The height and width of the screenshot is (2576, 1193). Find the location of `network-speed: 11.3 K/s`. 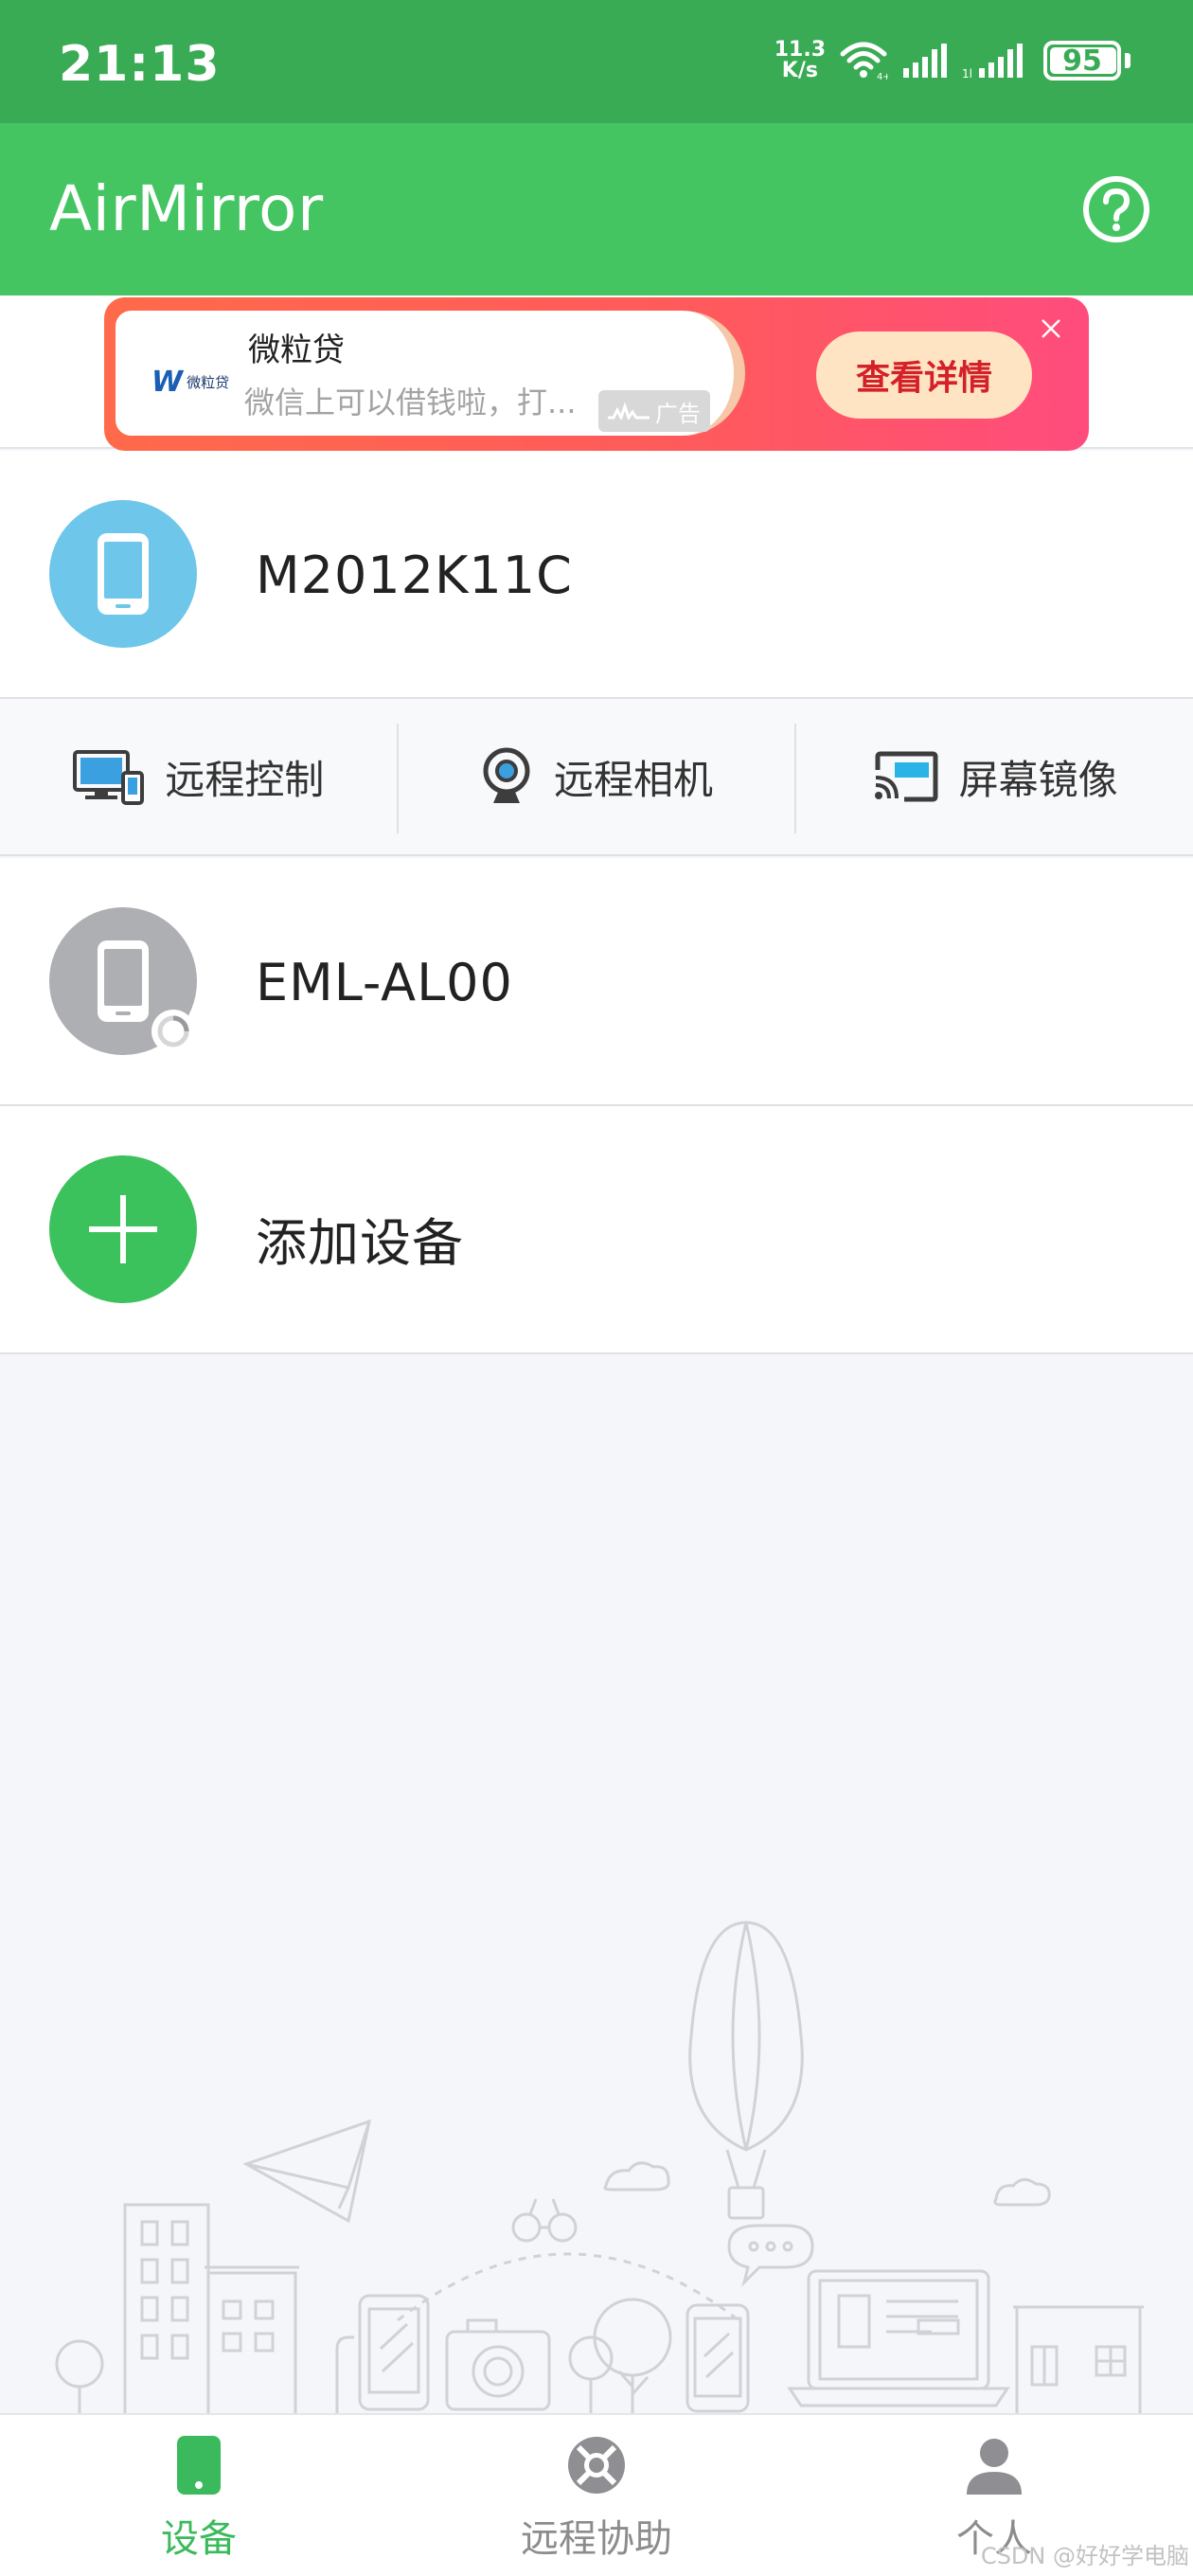

network-speed: 11.3 K/s is located at coordinates (800, 60).